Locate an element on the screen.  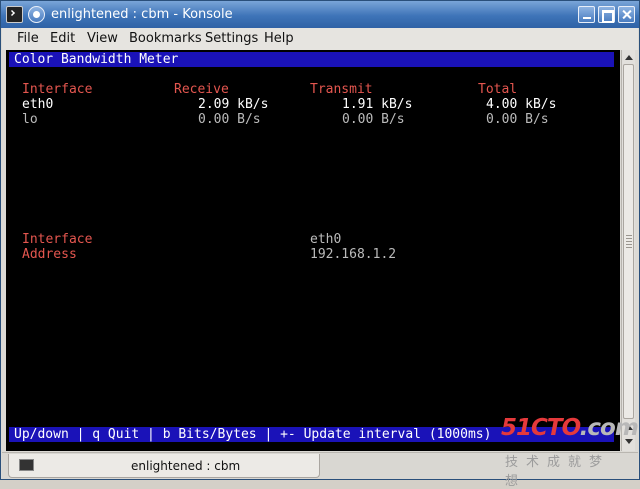
terminal-header-bar: Color Bandwidth Meter is located at coordinates (311, 59).